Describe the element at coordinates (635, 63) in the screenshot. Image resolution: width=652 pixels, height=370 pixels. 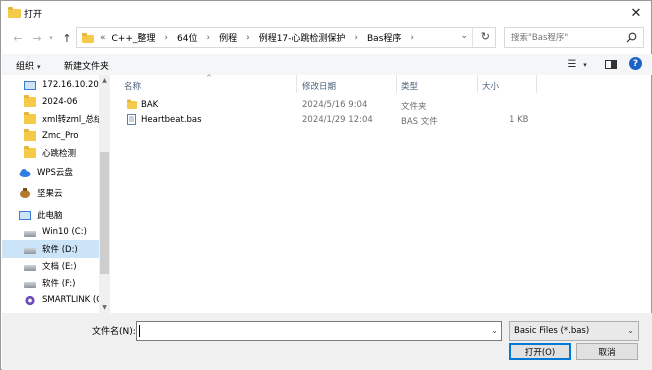
I see `help-icon: ?` at that location.